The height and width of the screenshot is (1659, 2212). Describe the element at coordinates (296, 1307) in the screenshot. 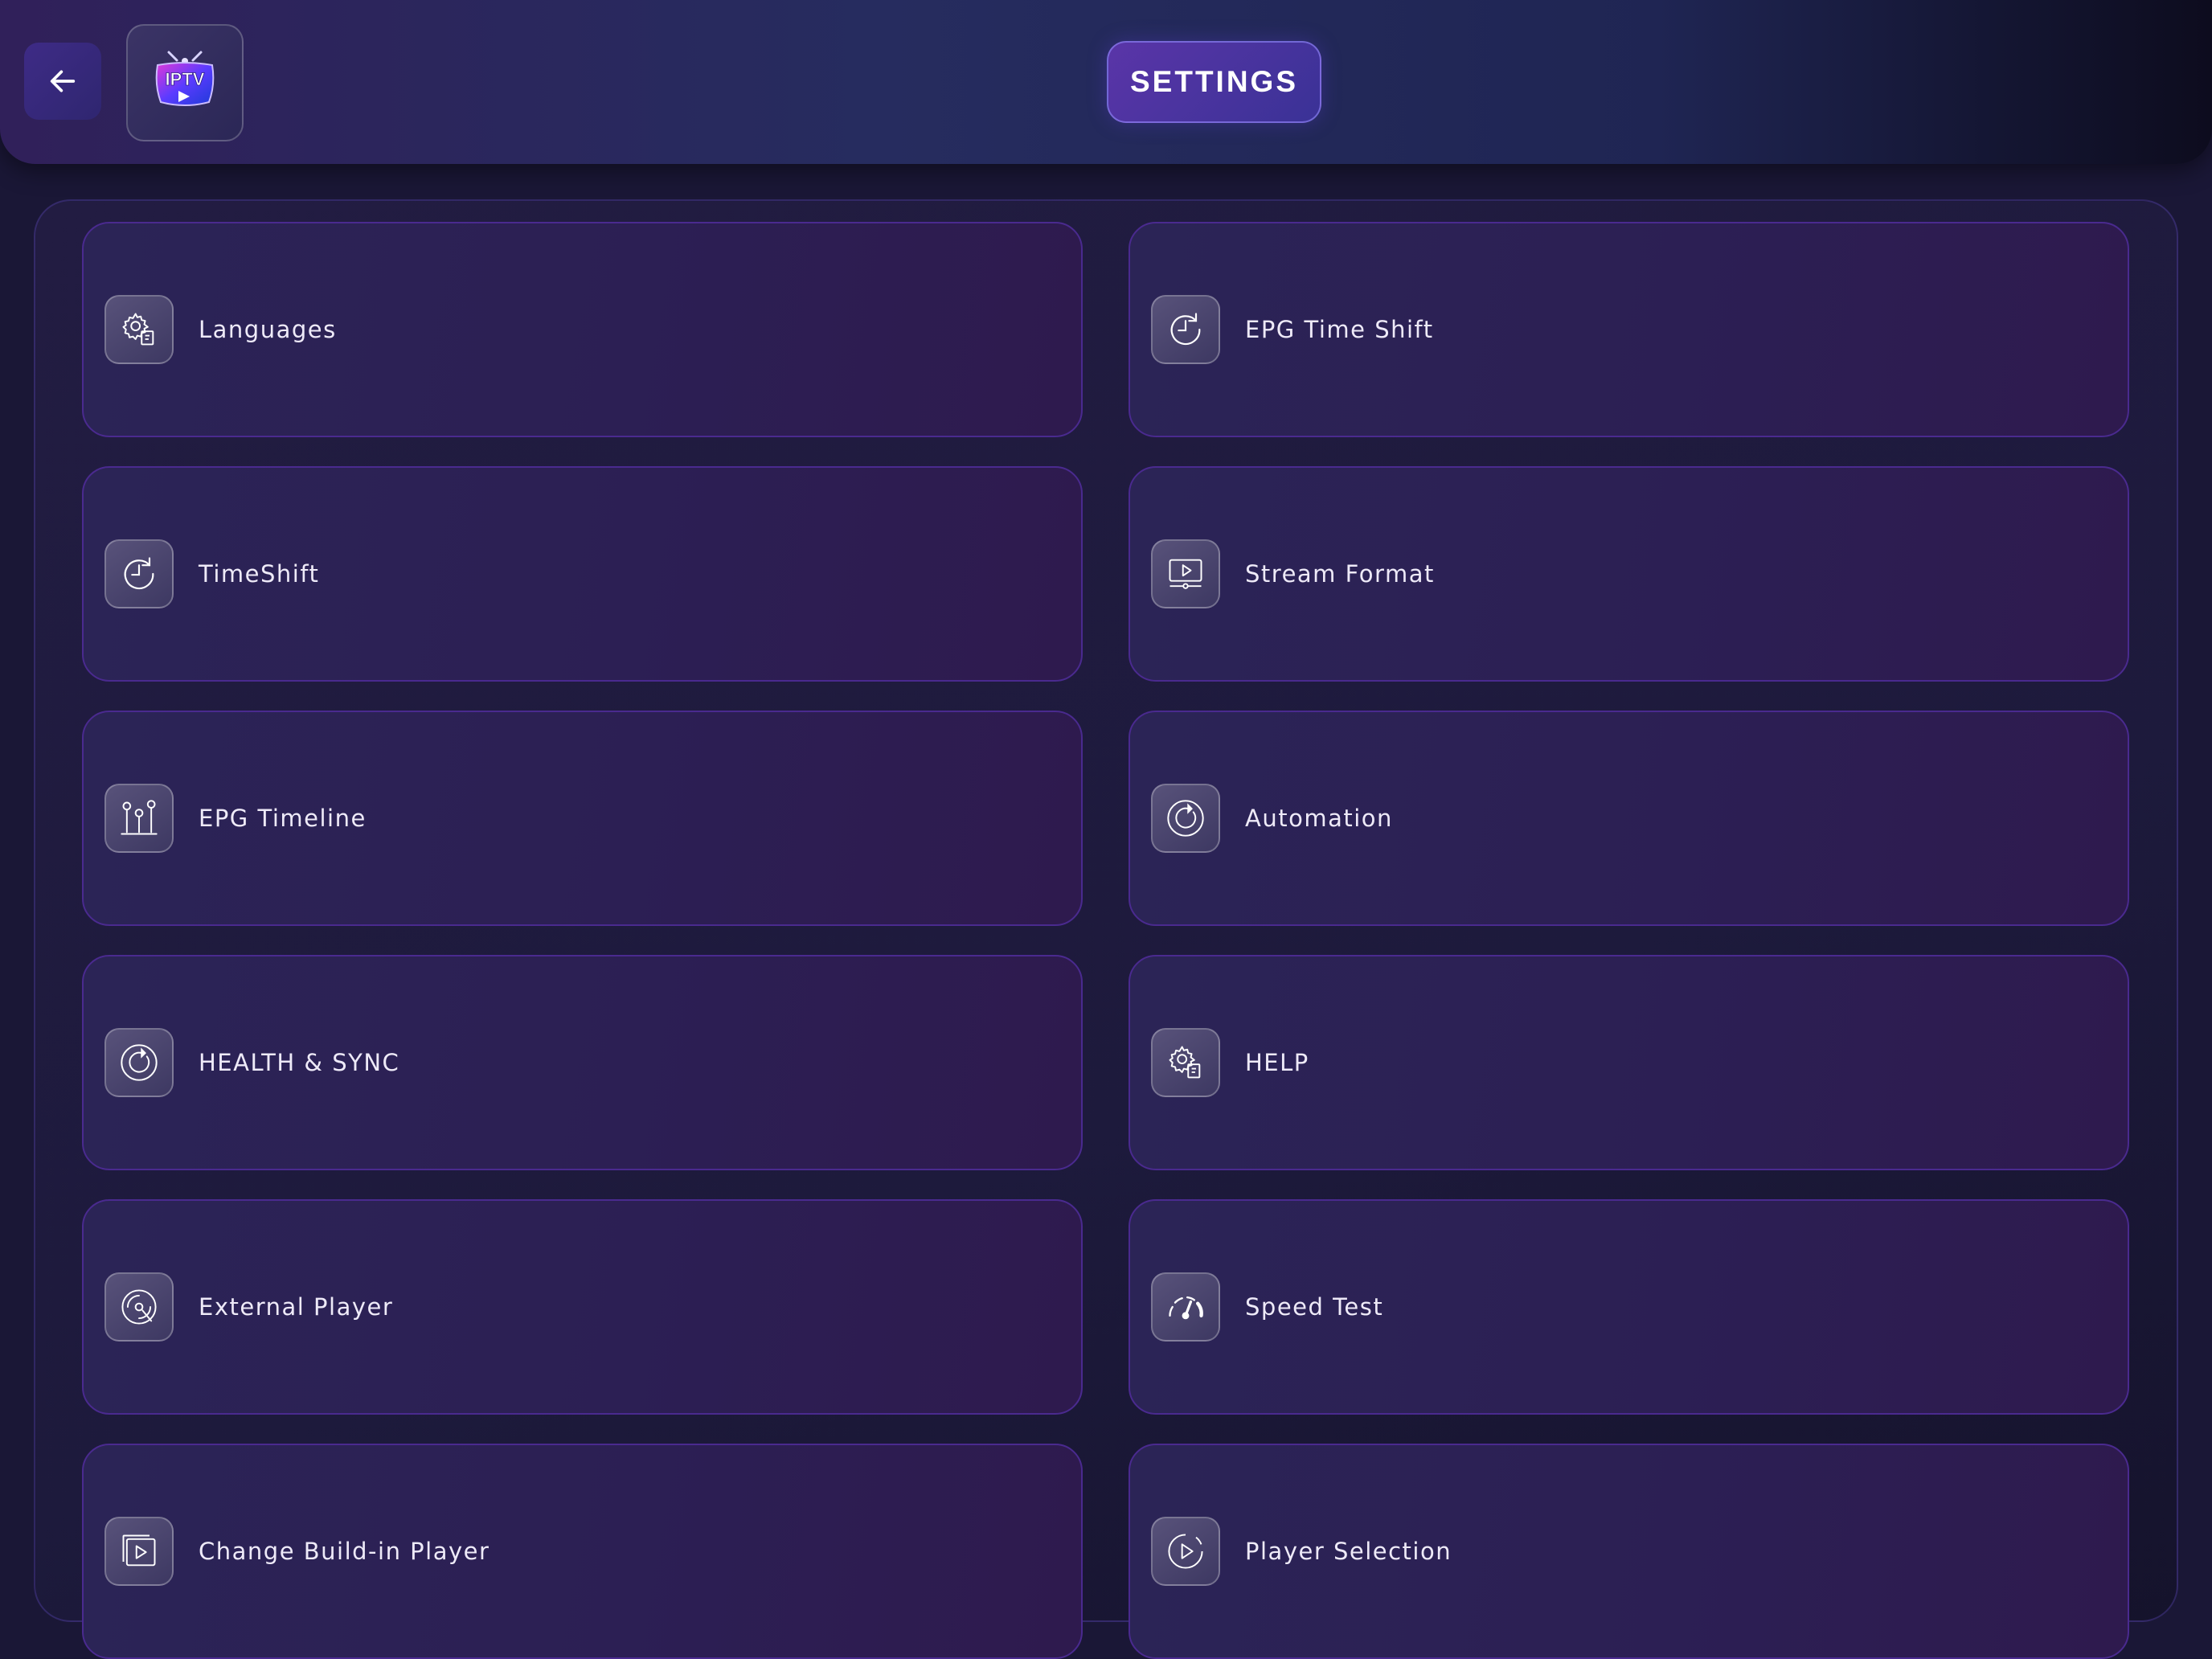

I see `settings-item-label: External Player` at that location.